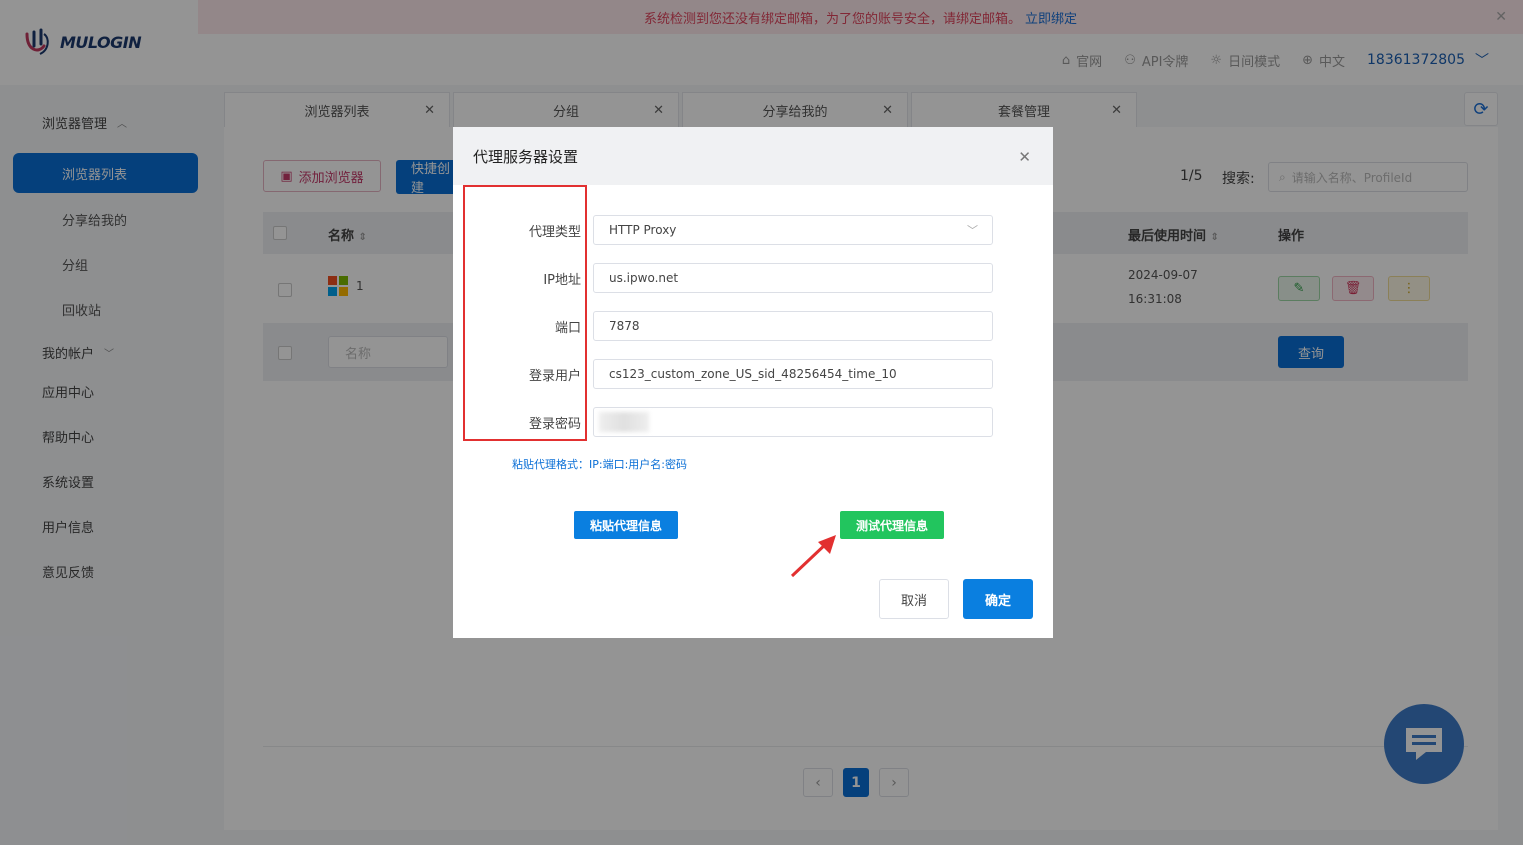 This screenshot has width=1523, height=845. I want to click on ip-address-input: us.ipwo.net, so click(793, 278).